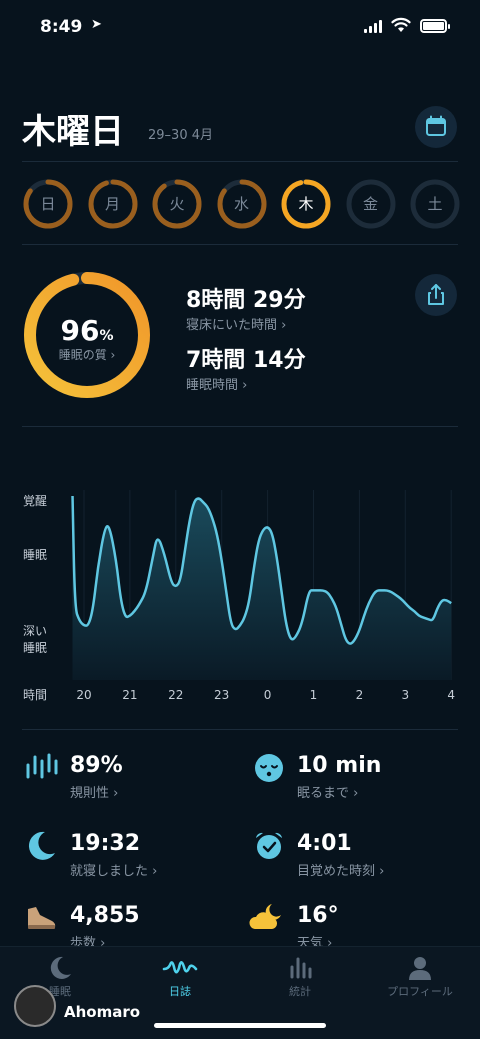 The image size is (480, 1039). I want to click on watermark-seal, so click(35, 1006).